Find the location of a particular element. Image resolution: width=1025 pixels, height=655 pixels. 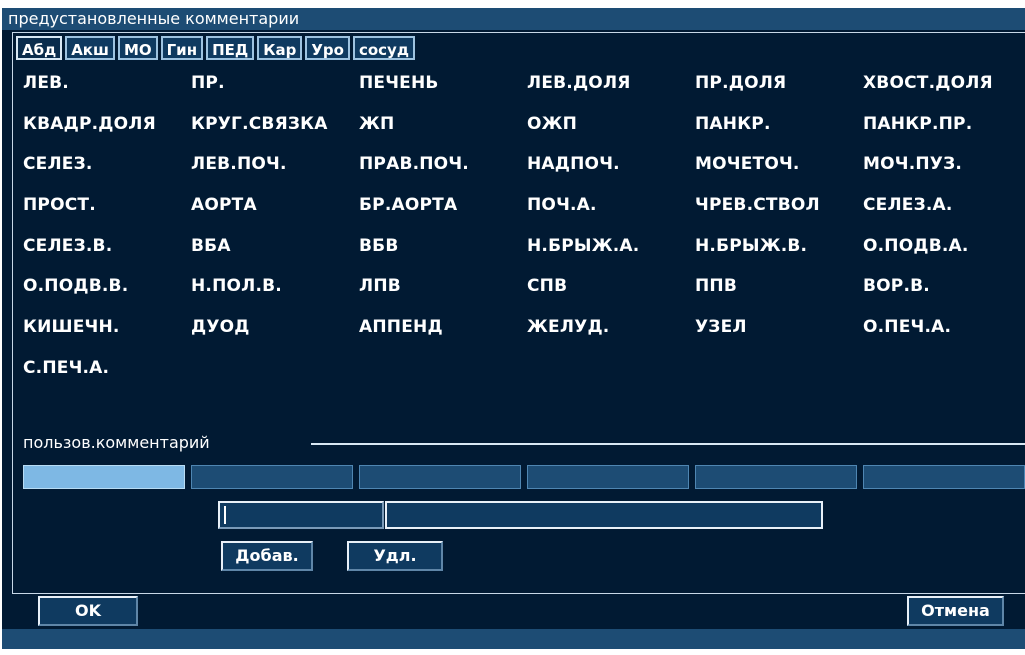

comment-item: ППВ is located at coordinates (779, 292).